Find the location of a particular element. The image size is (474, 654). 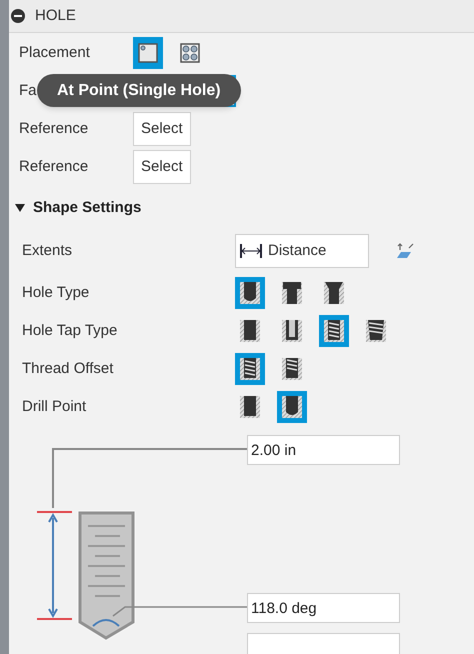

extents-dropdown: Distance is located at coordinates (302, 251).